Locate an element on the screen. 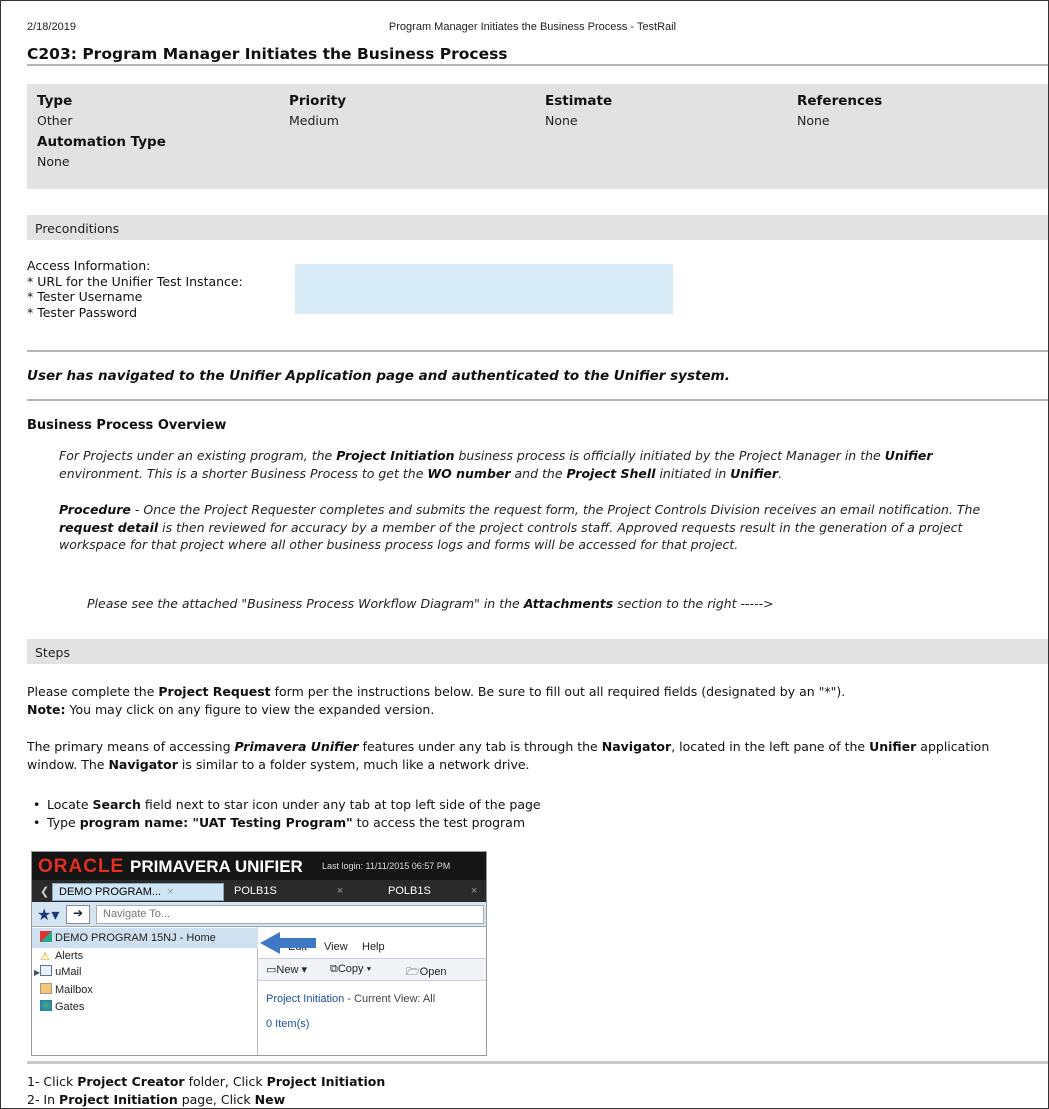  folder-icon: 🗁 is located at coordinates (413, 972).